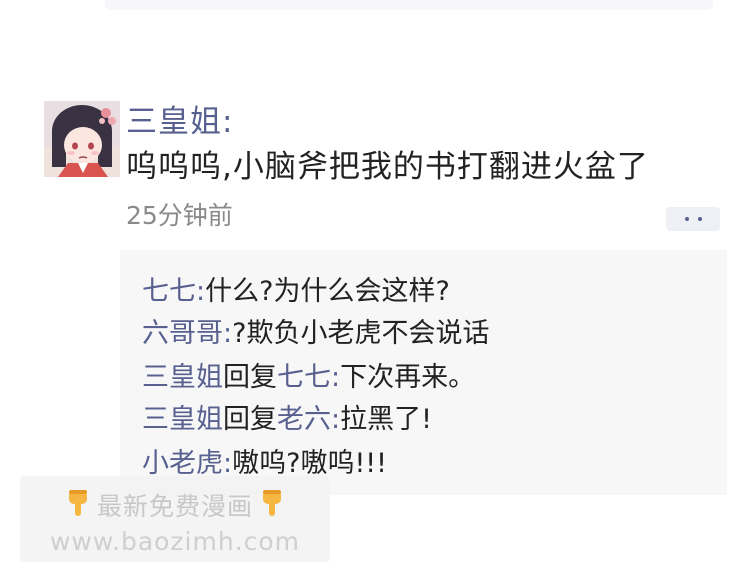 Image resolution: width=750 pixels, height=585 pixels. What do you see at coordinates (179, 122) in the screenshot?
I see `comment-author: 三皇姐:` at bounding box center [179, 122].